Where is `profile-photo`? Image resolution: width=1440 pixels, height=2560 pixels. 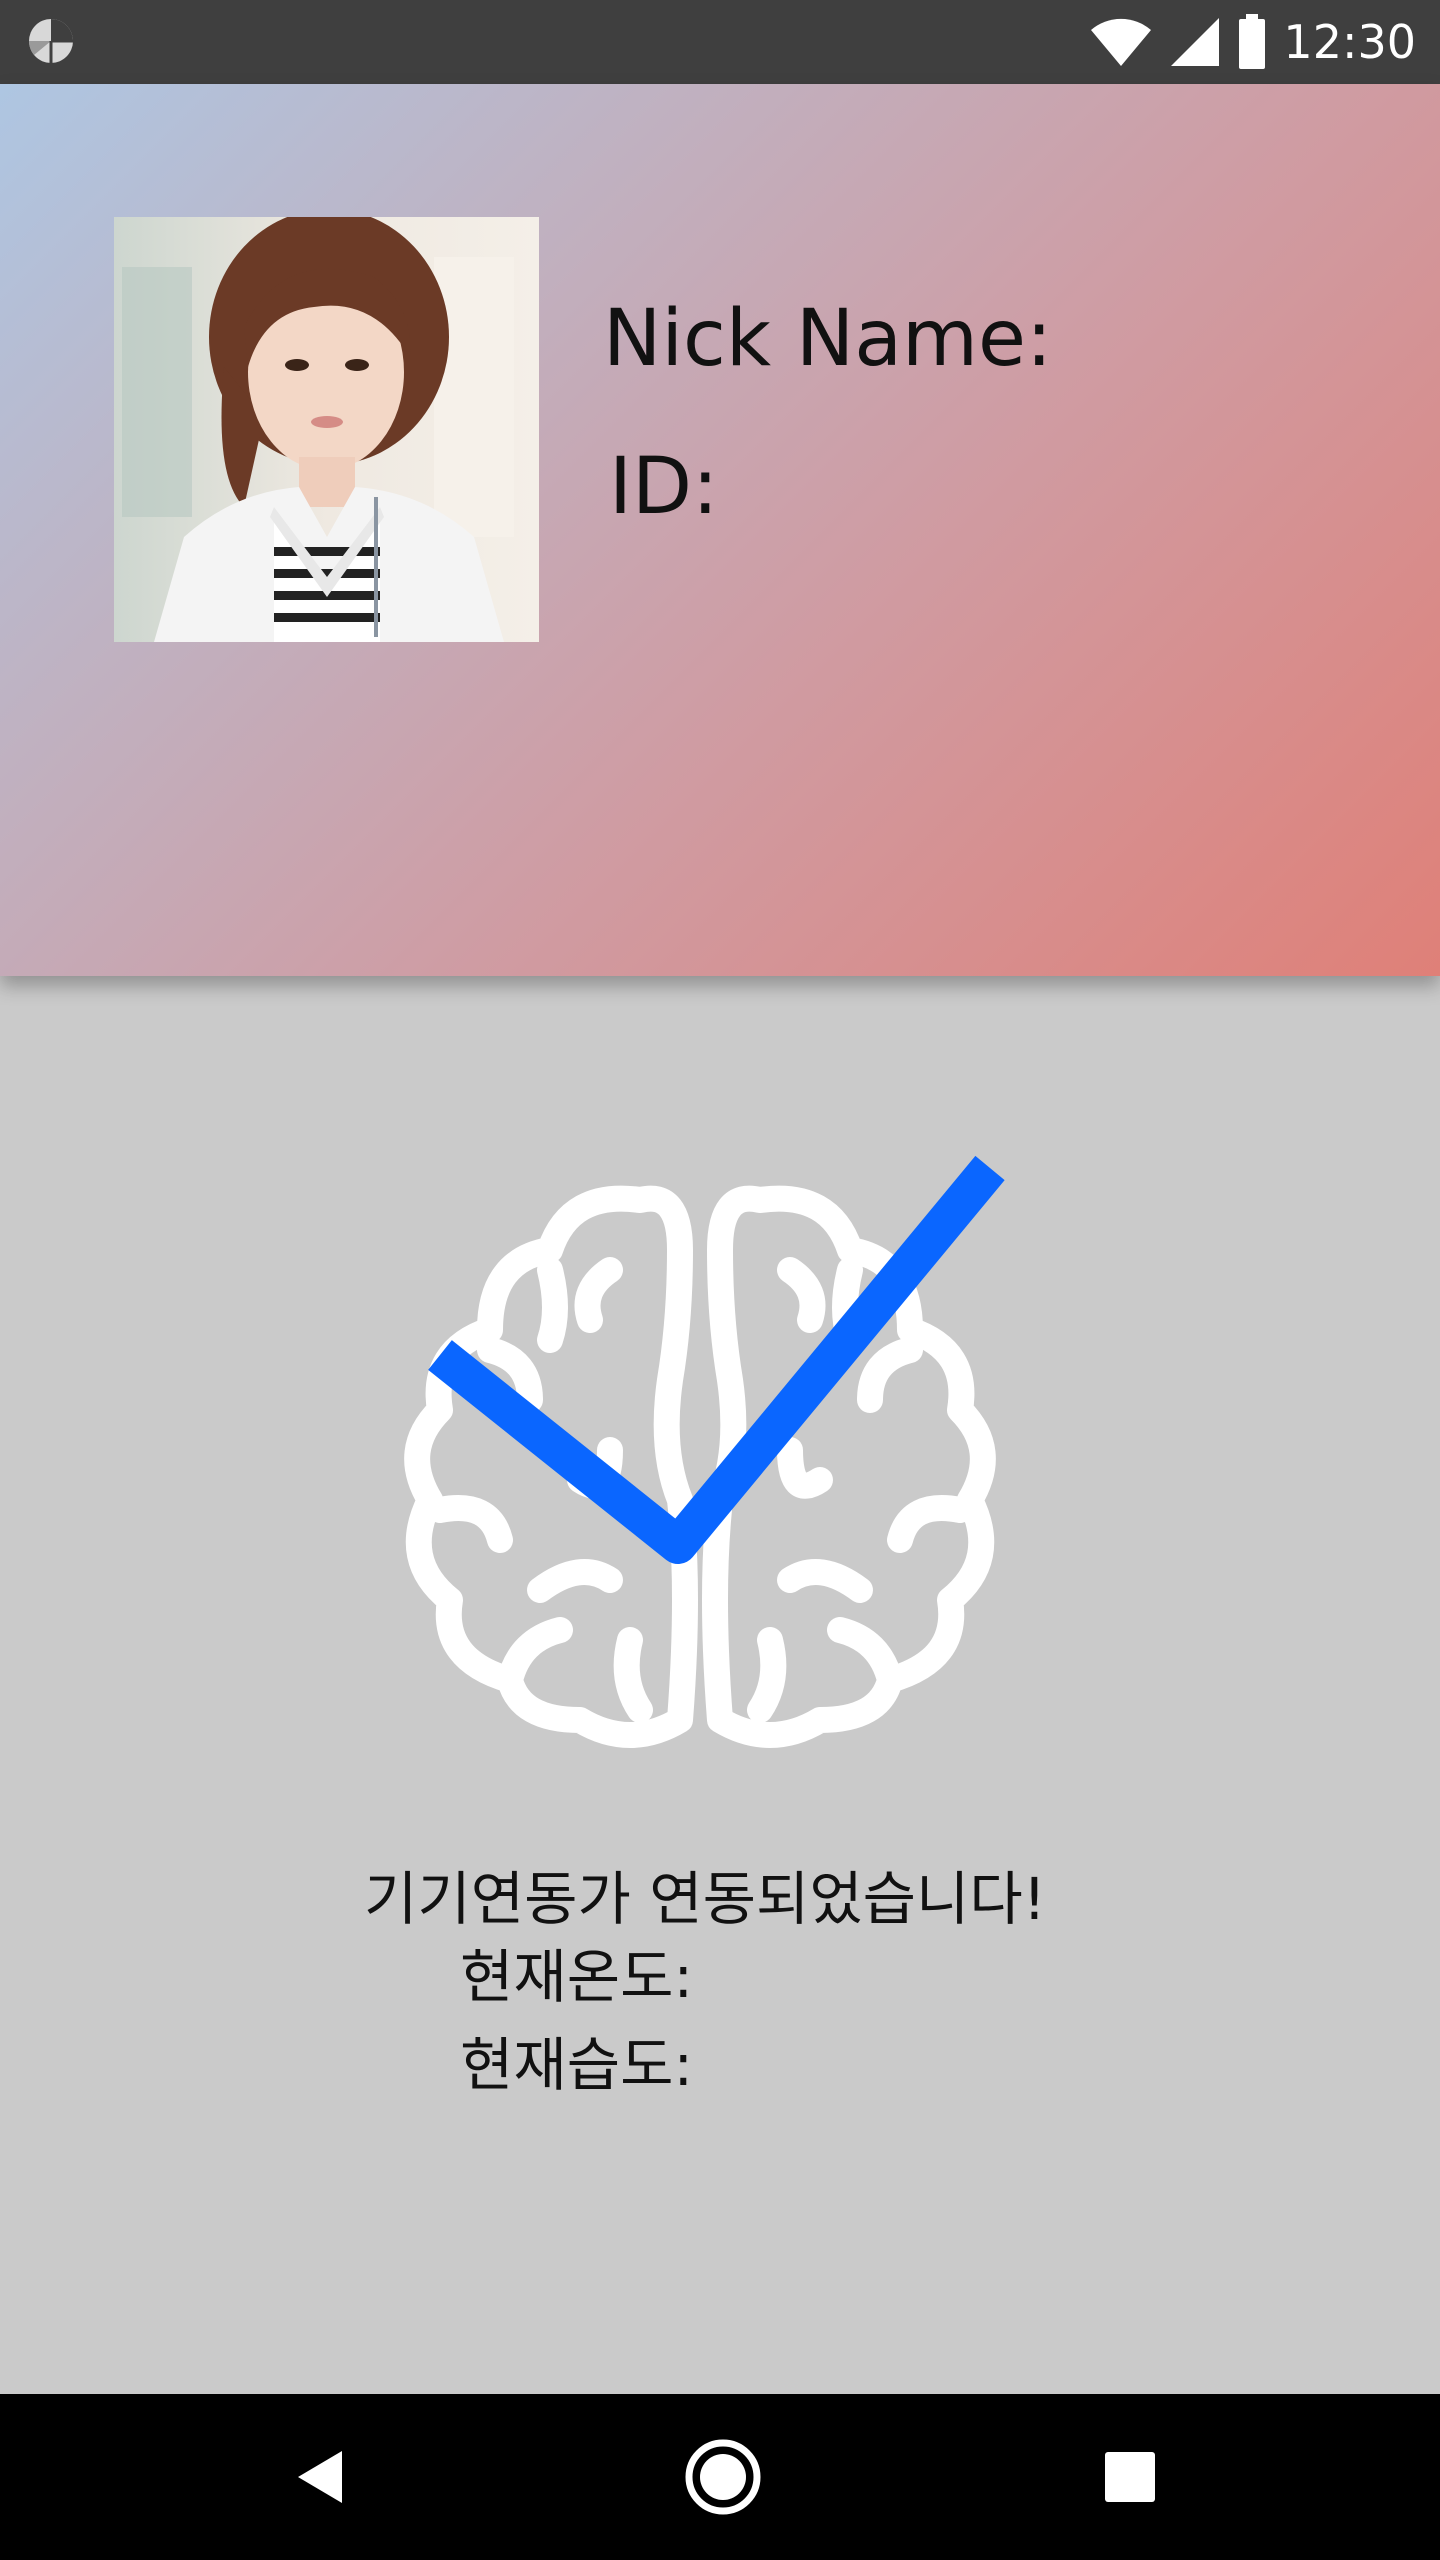 profile-photo is located at coordinates (326, 429).